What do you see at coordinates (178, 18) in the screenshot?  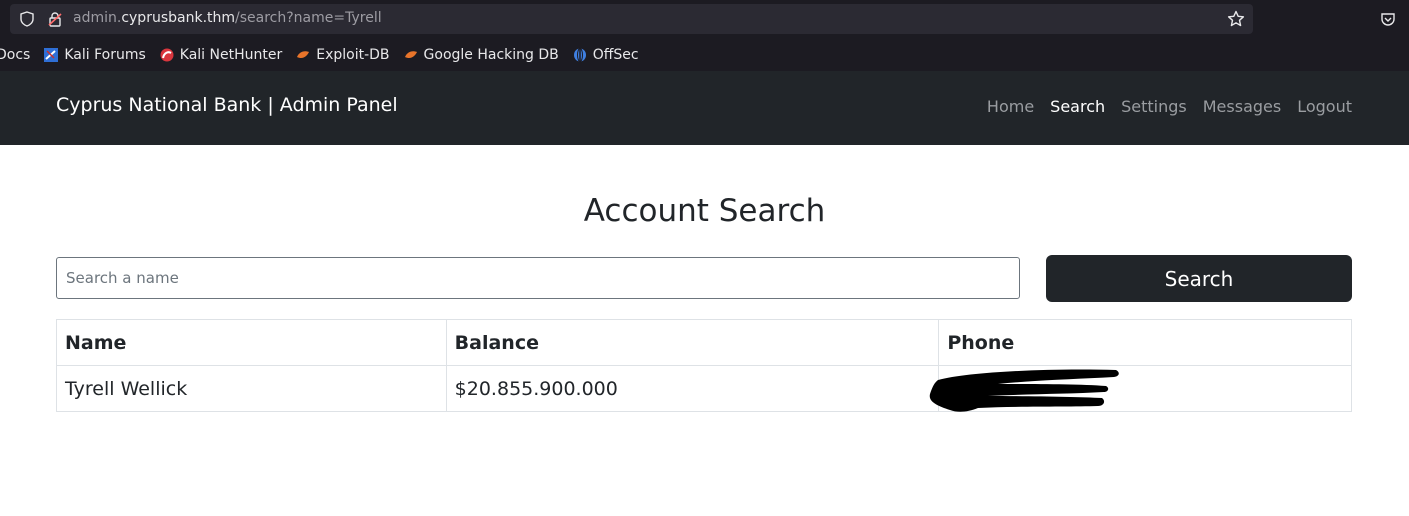 I see `url-host: cyprusbank.thm` at bounding box center [178, 18].